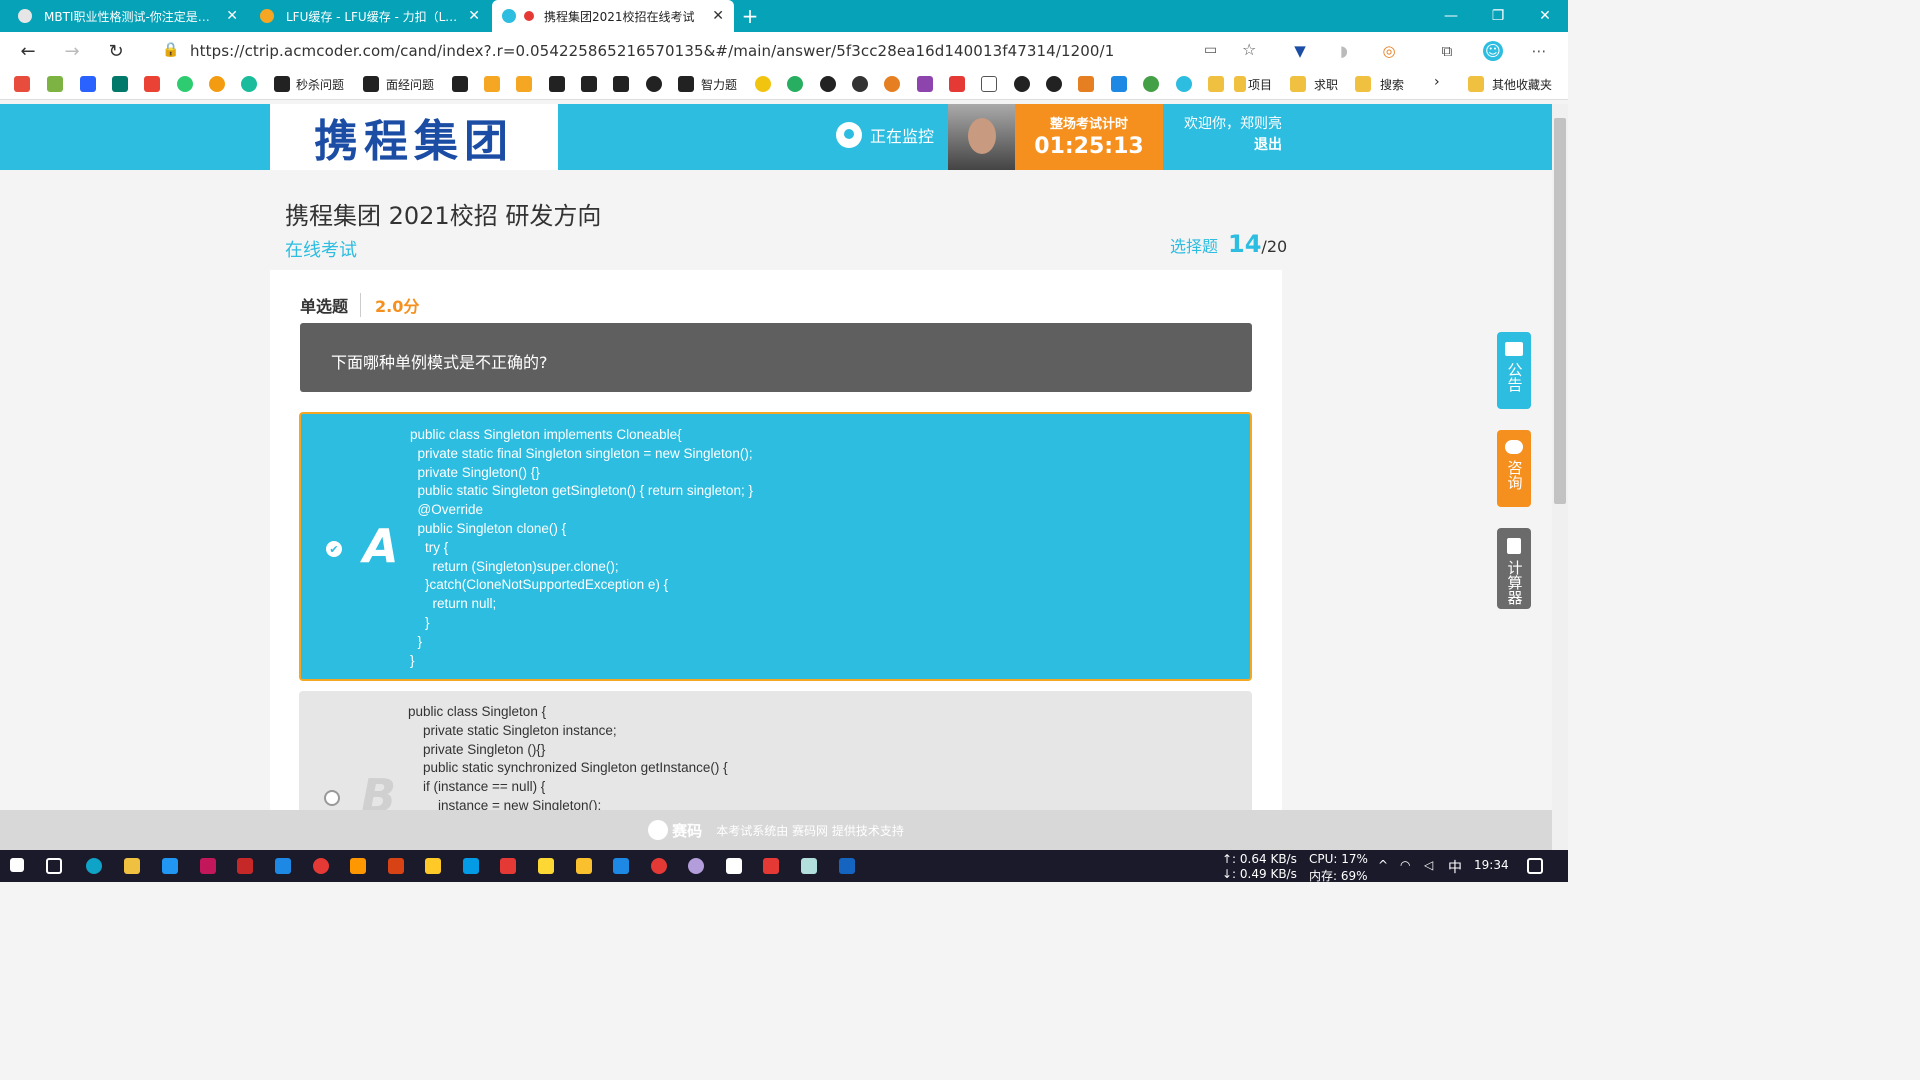 The image size is (1920, 1080). I want to click on new-tab-icon: +, so click(750, 16).